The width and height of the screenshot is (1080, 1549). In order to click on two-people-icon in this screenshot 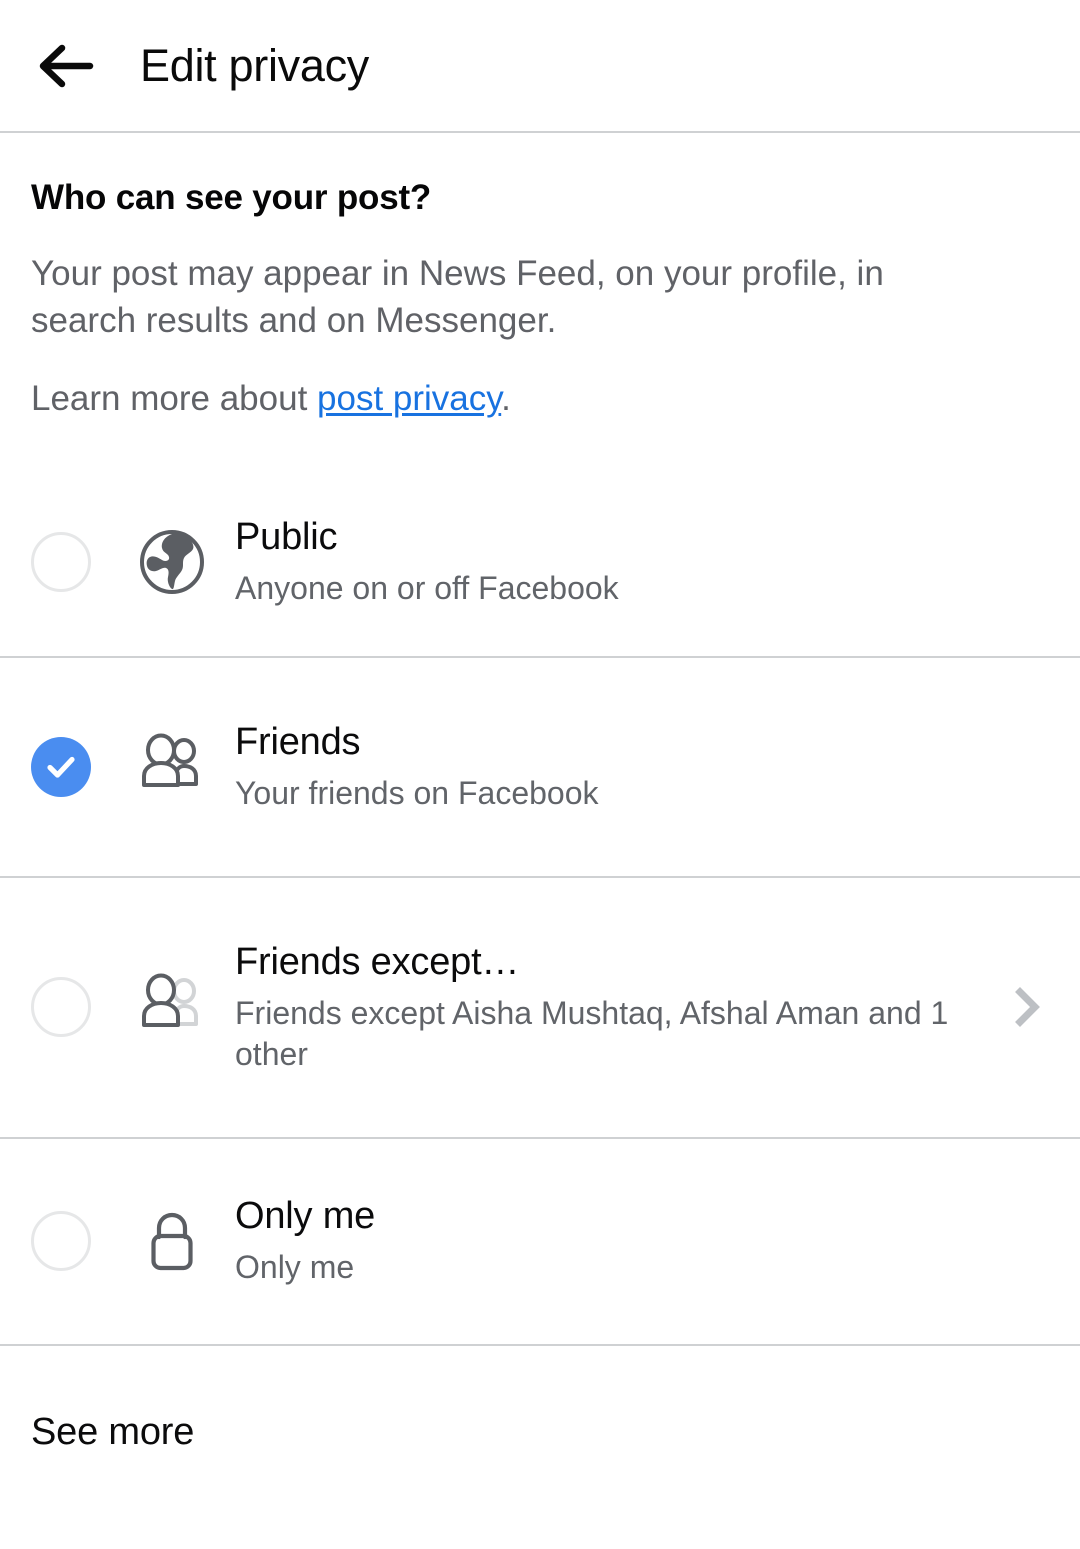, I will do `click(172, 767)`.